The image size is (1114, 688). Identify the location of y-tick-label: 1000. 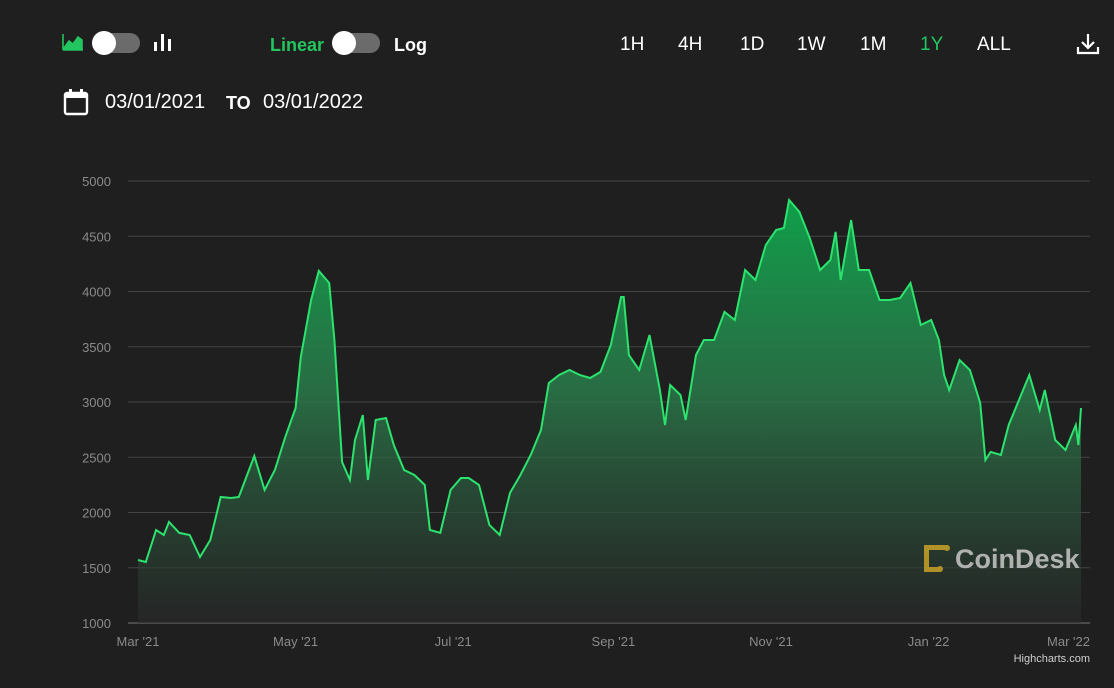
(96, 623).